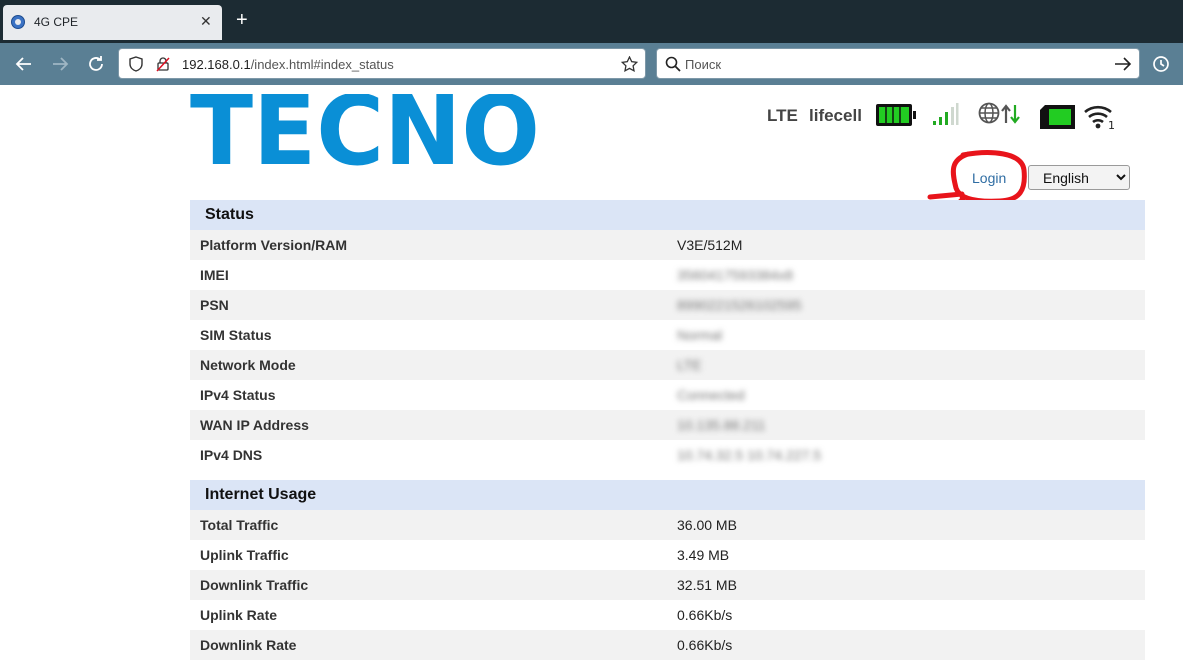 The height and width of the screenshot is (661, 1183). Describe the element at coordinates (1111, 125) in the screenshot. I see `wifi-clients-count: 1` at that location.